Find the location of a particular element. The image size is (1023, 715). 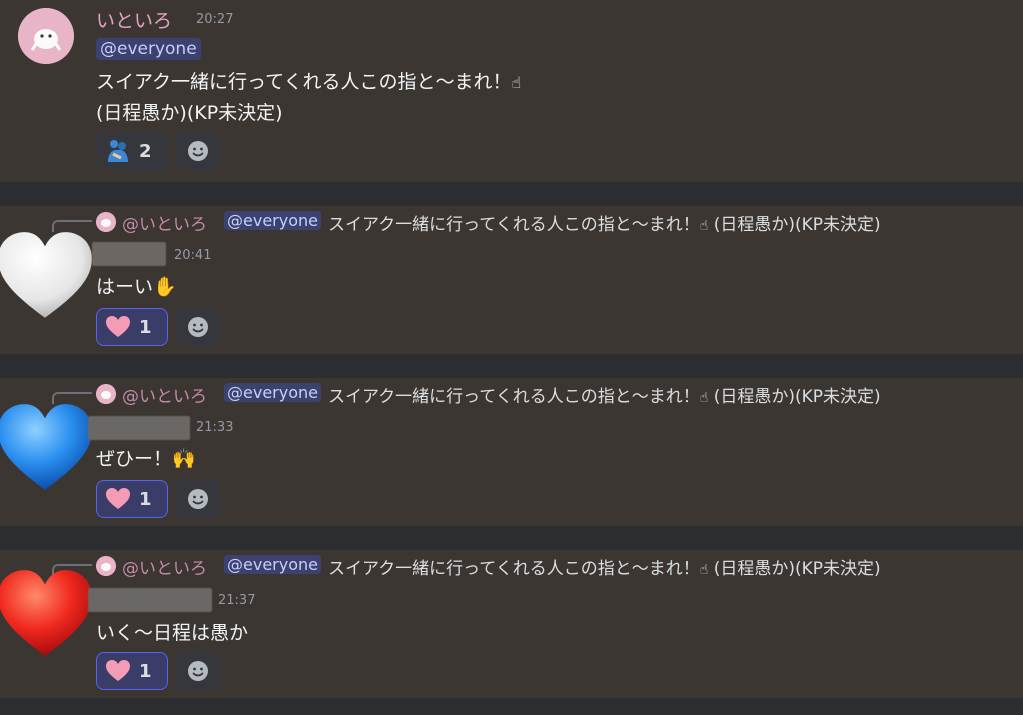

message-line-1: スイアク一緒に行ってくれる人この指と～まれ！☝ is located at coordinates (309, 82).